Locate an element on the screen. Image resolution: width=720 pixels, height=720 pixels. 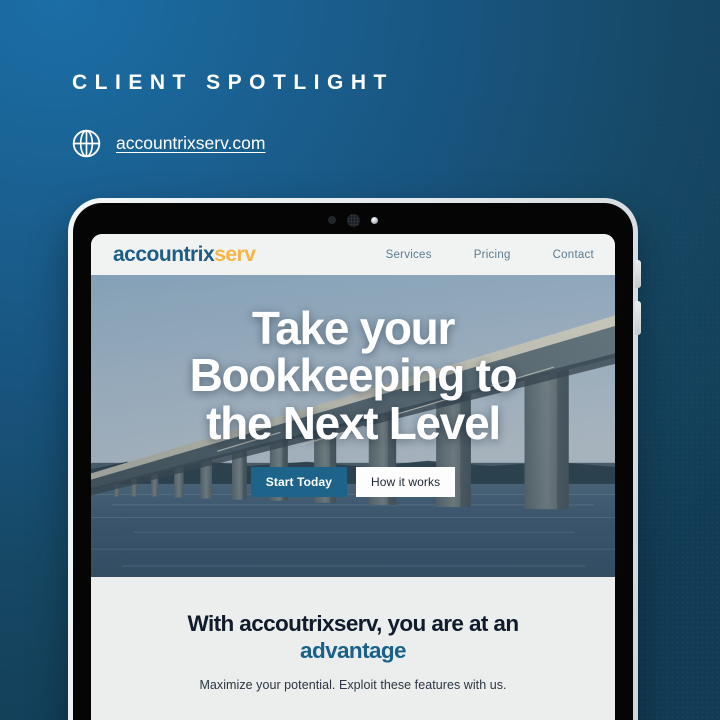
status-led-icon is located at coordinates (374, 220).